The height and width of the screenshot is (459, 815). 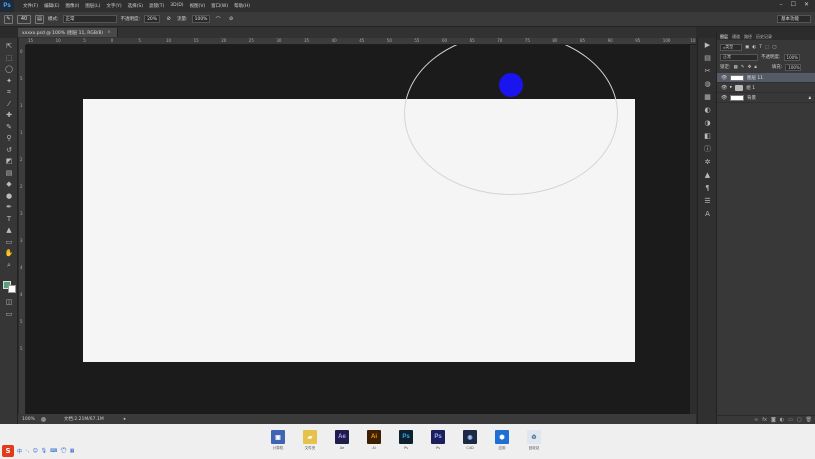 What do you see at coordinates (774, 47) in the screenshot?
I see `filter-smart-icon: ▢` at bounding box center [774, 47].